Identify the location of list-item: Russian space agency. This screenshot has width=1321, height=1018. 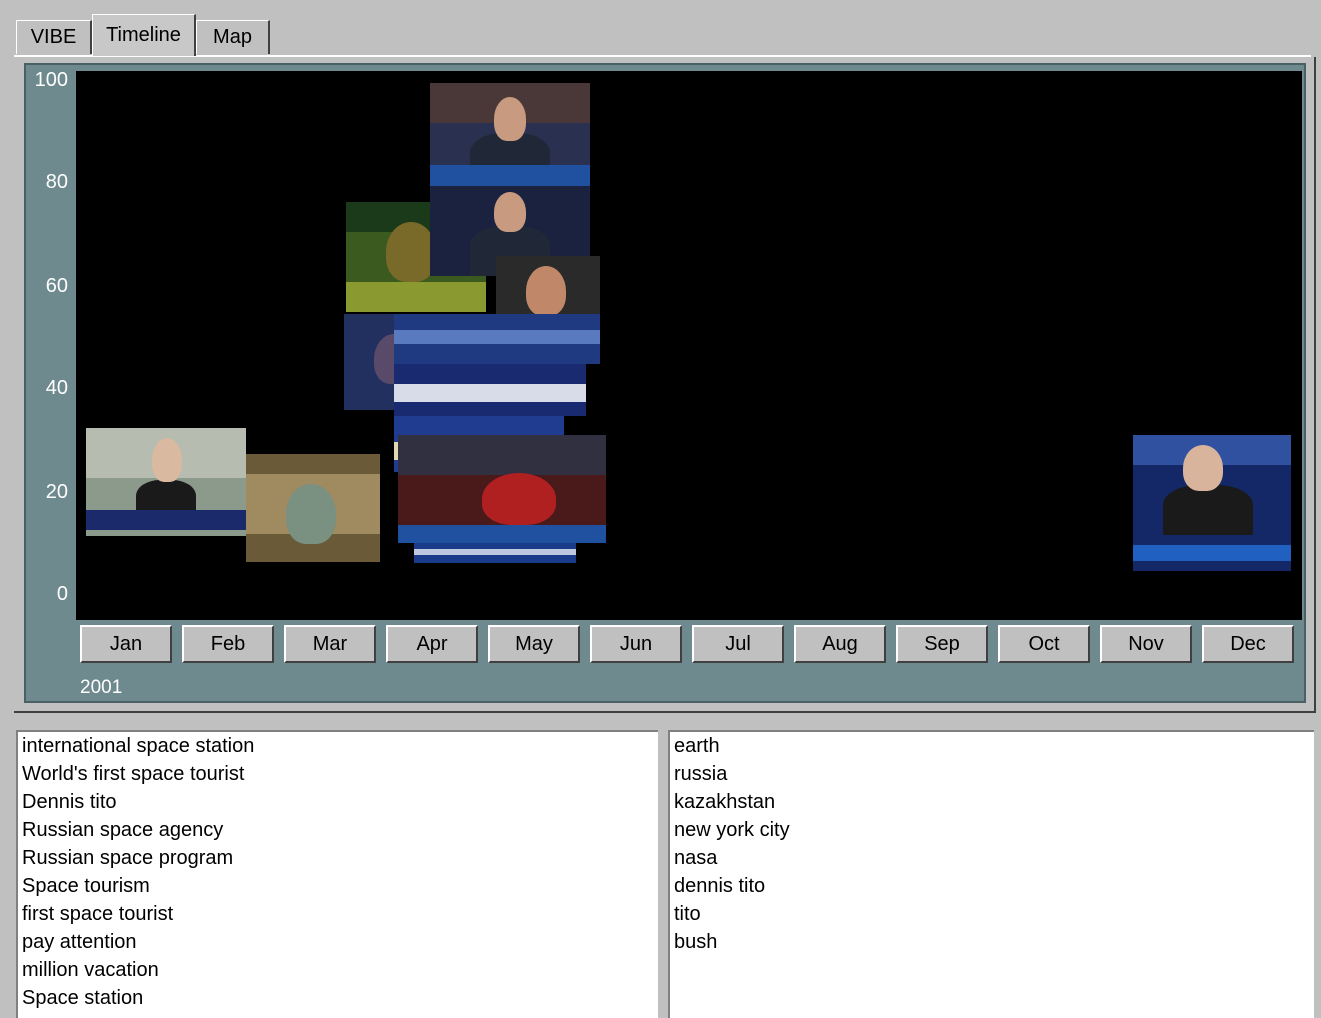
(338, 830).